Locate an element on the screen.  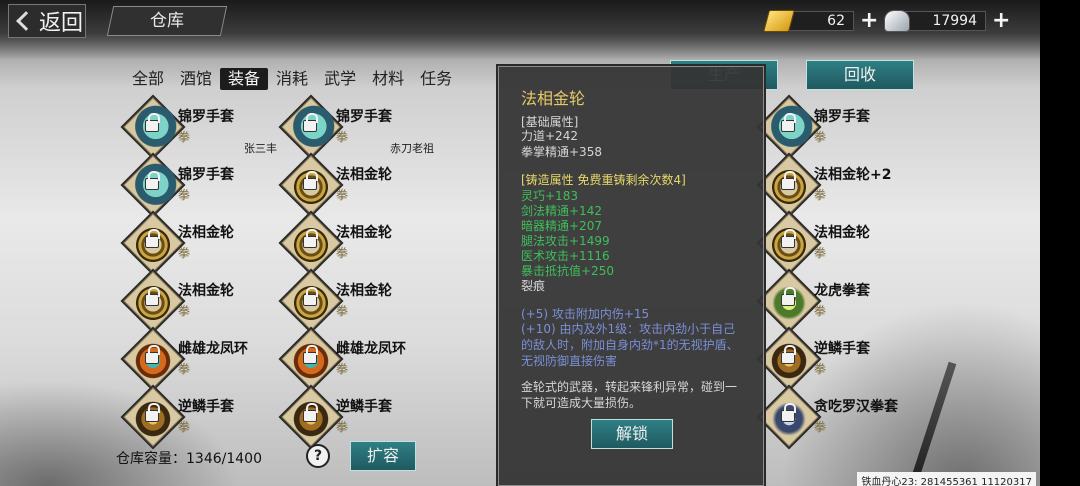
back-label: 返回 is located at coordinates (61, 23).